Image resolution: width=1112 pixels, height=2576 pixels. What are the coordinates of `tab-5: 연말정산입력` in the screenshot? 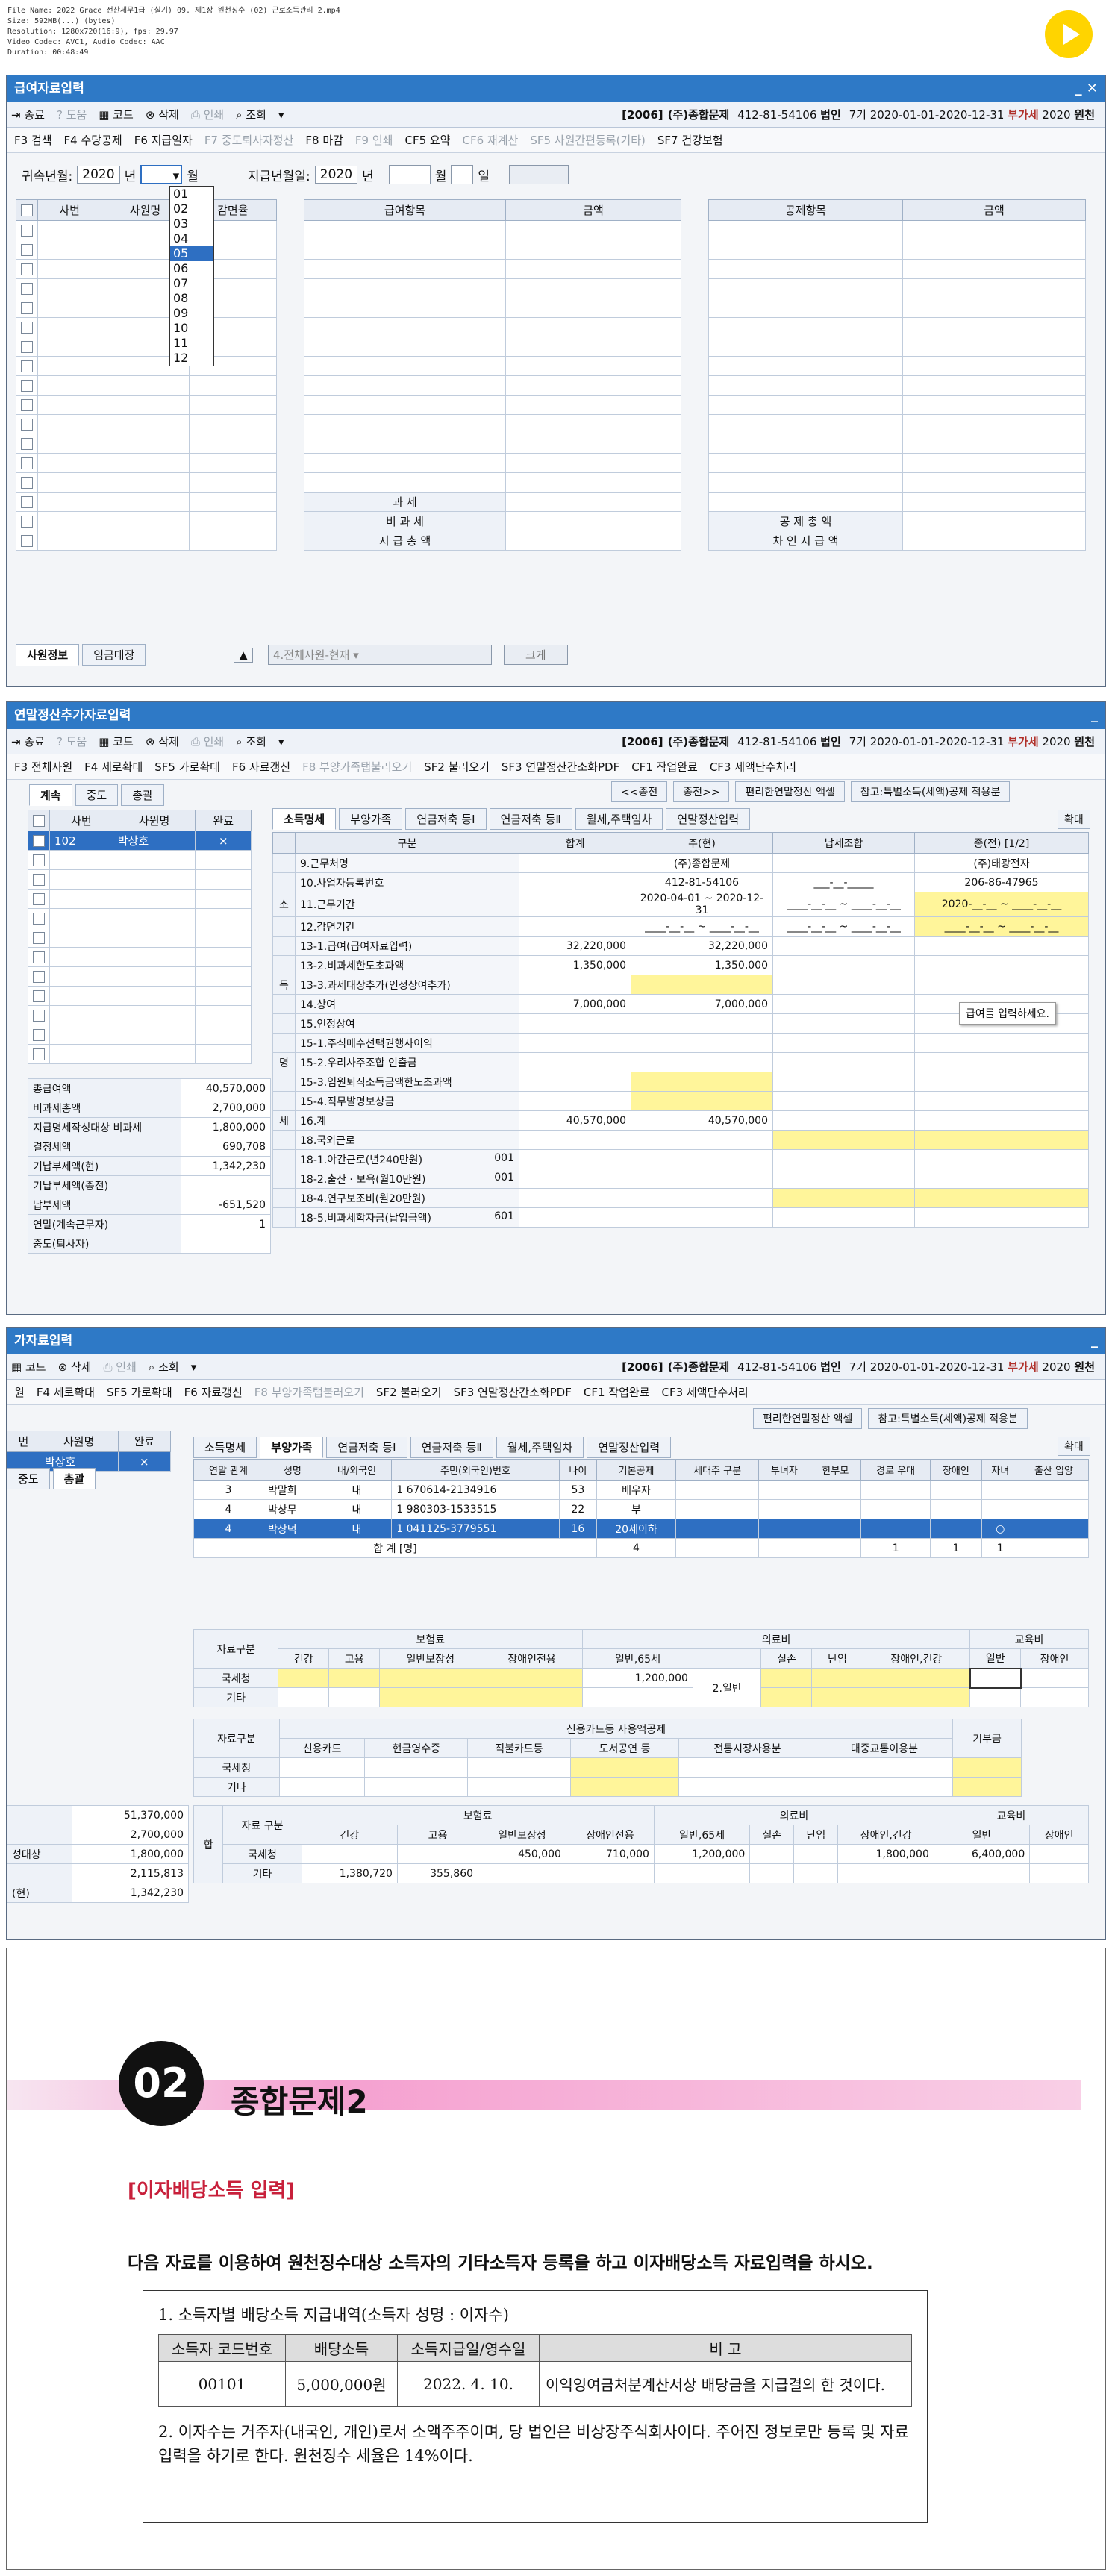 It's located at (630, 1447).